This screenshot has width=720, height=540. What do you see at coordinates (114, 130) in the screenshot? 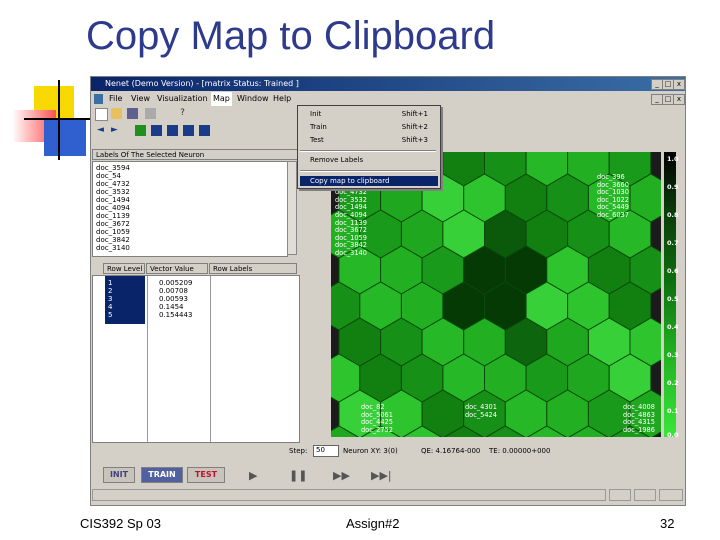
I see `arrow-right-icon: ►` at bounding box center [114, 130].